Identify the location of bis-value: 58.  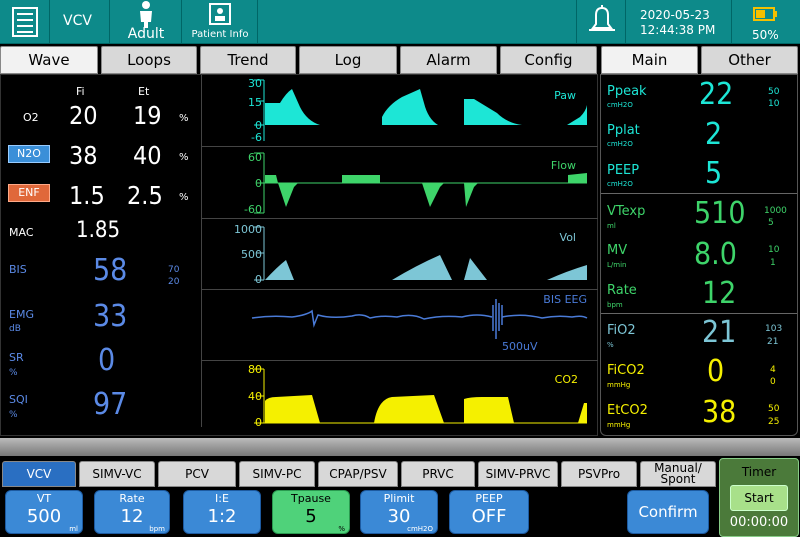
(110, 270).